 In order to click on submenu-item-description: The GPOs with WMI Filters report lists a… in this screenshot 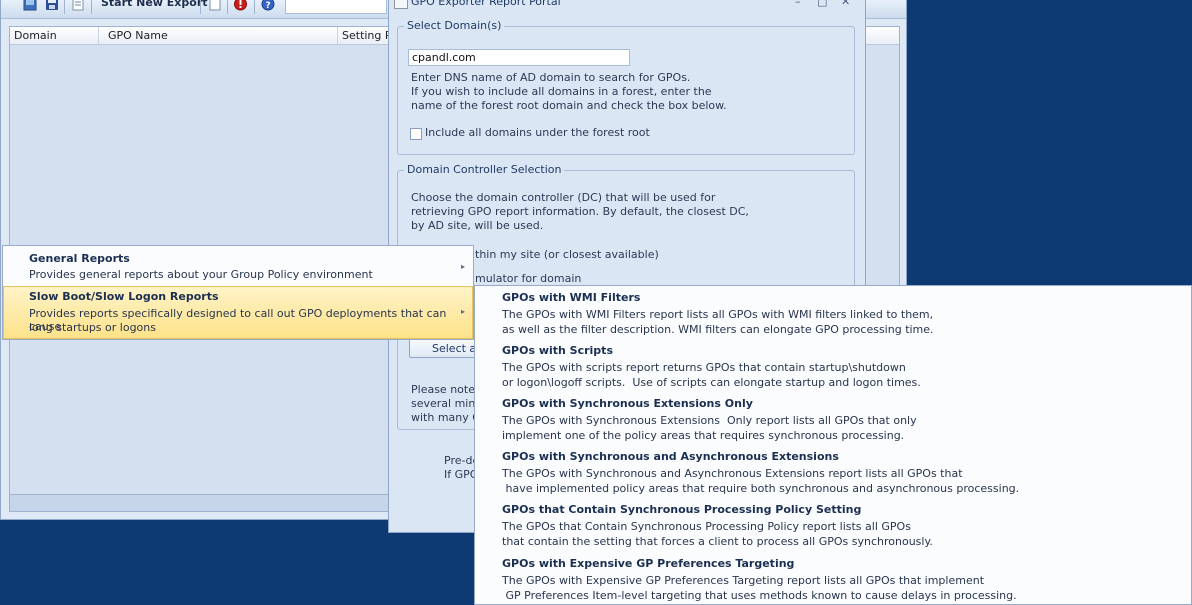, I will do `click(718, 322)`.